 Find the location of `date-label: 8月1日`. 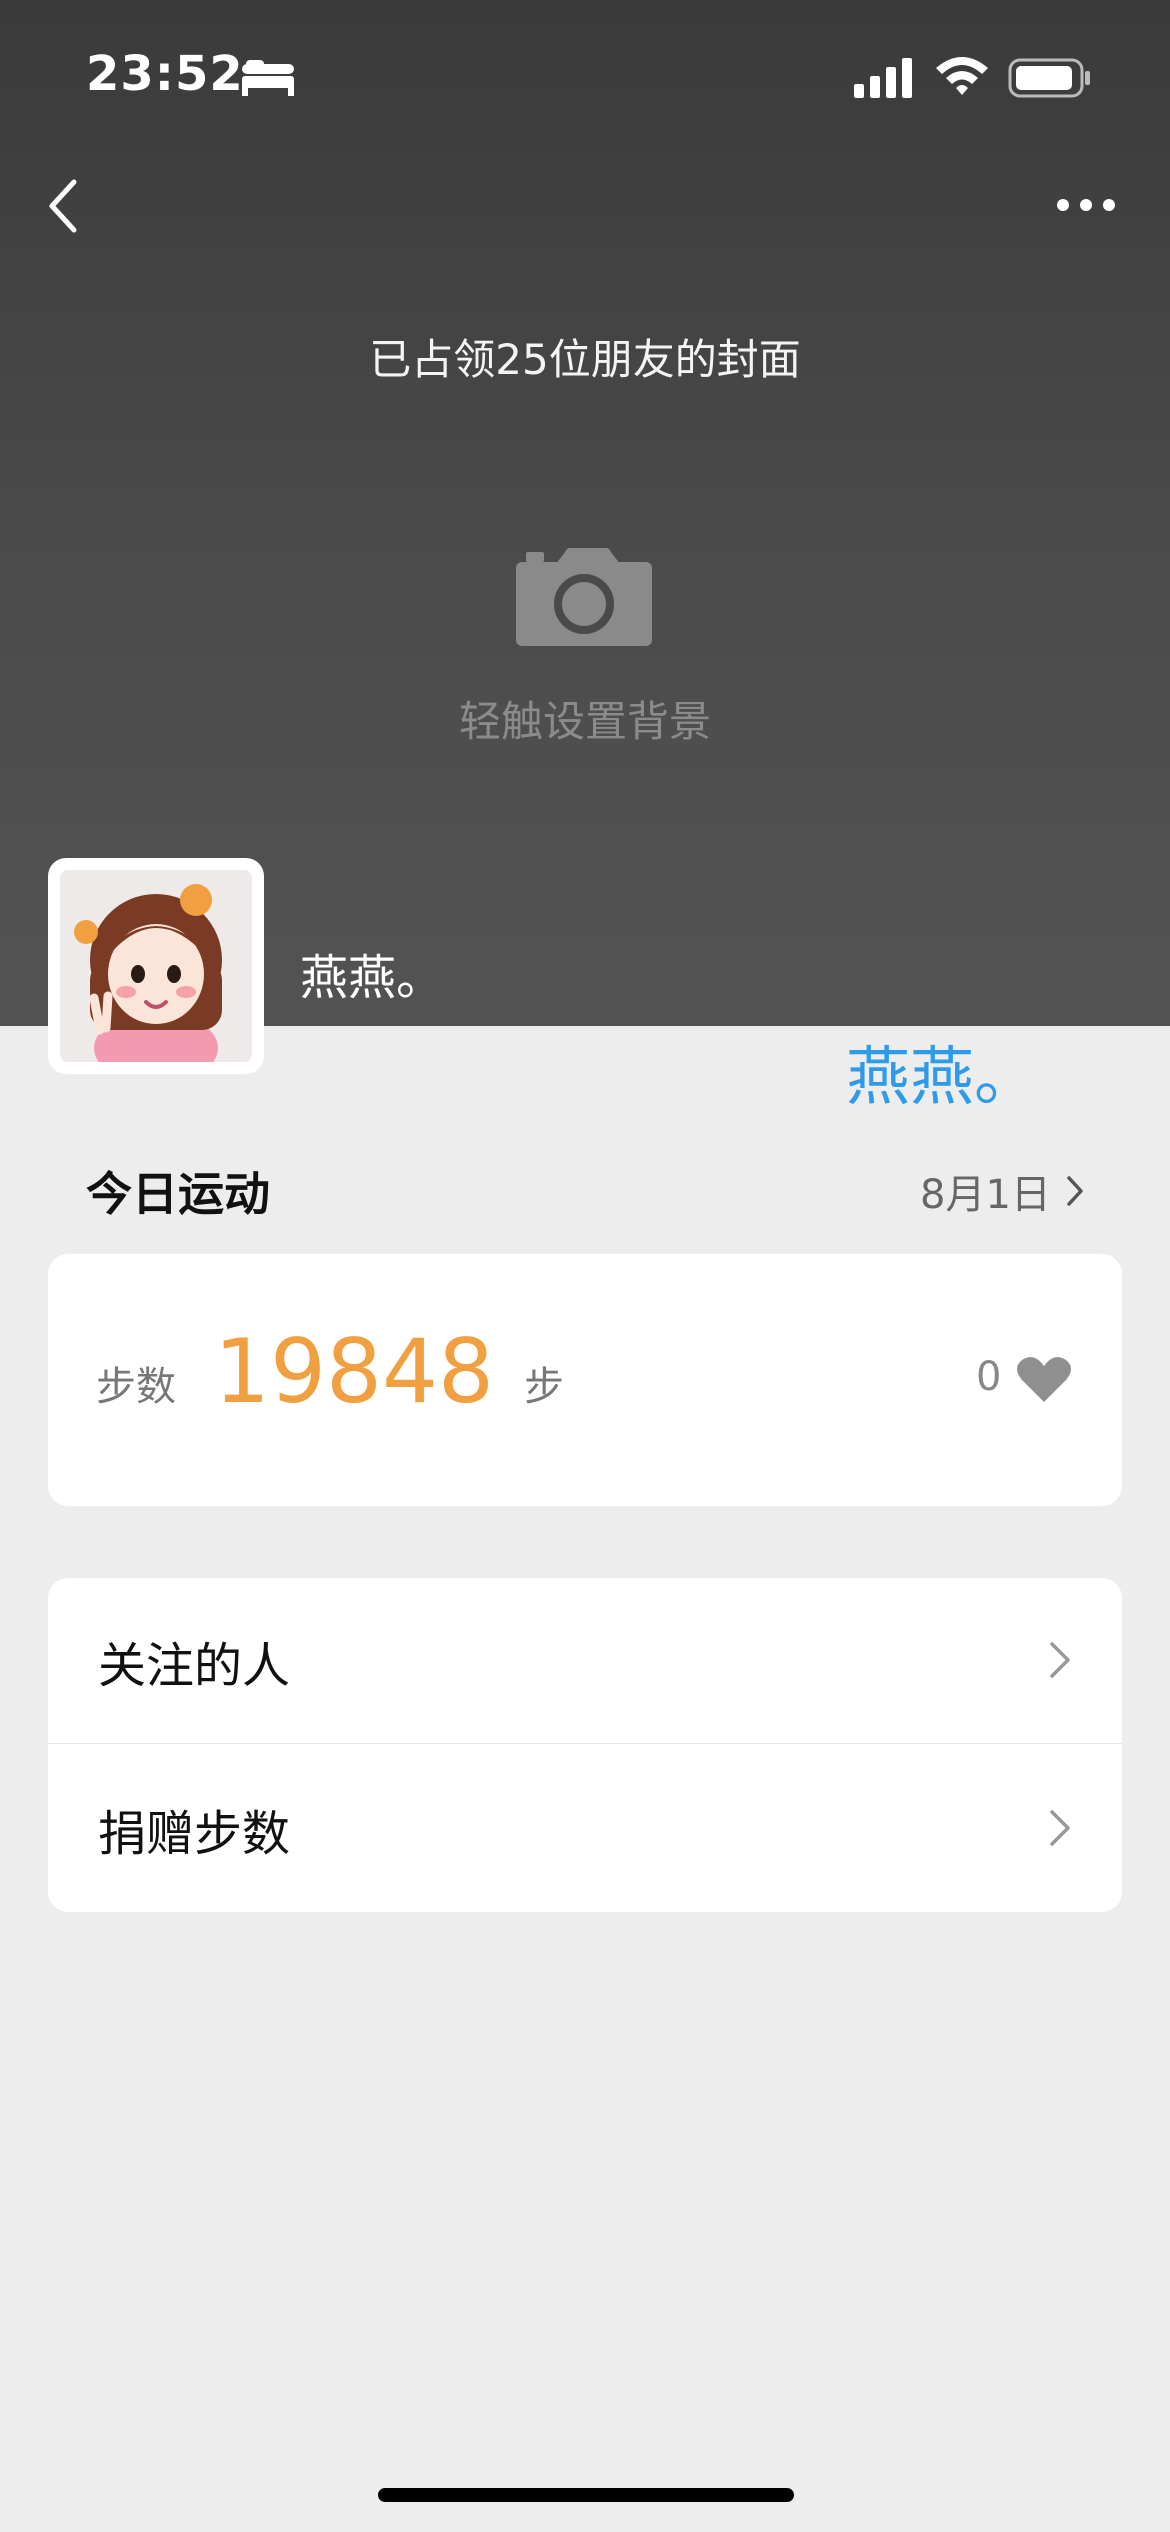

date-label: 8月1日 is located at coordinates (985, 1195).